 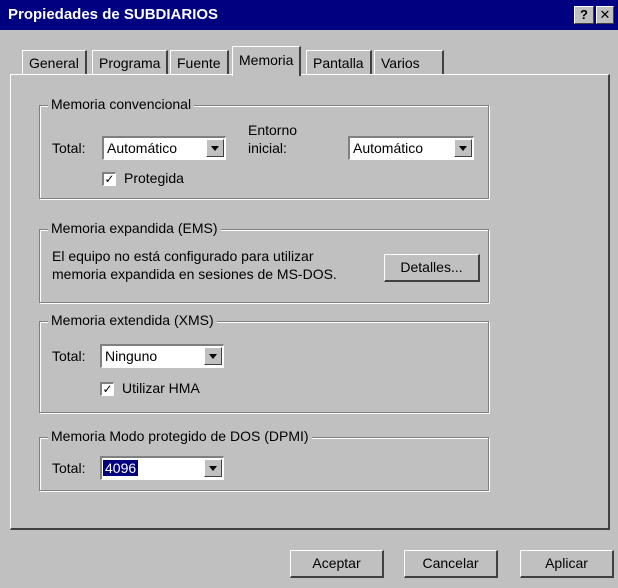 I want to click on xms-total-label: Total:, so click(x=69, y=356).